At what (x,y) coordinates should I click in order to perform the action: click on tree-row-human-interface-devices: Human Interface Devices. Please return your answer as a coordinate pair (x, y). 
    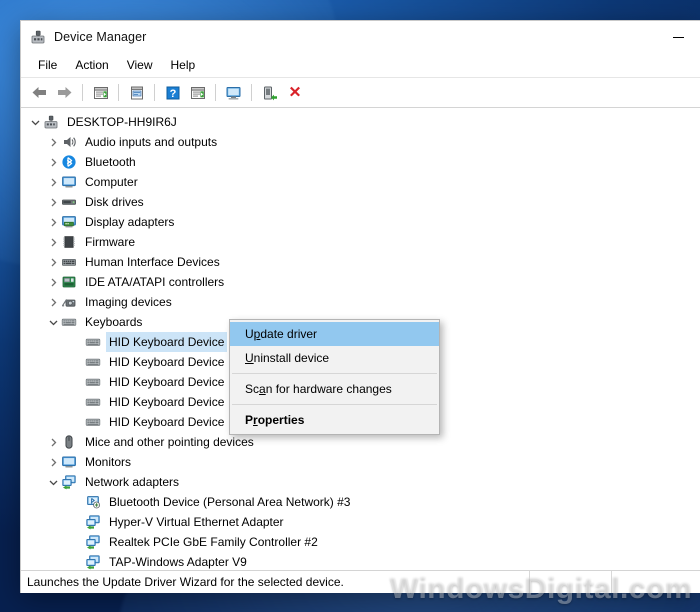
    Looking at the image, I should click on (360, 262).